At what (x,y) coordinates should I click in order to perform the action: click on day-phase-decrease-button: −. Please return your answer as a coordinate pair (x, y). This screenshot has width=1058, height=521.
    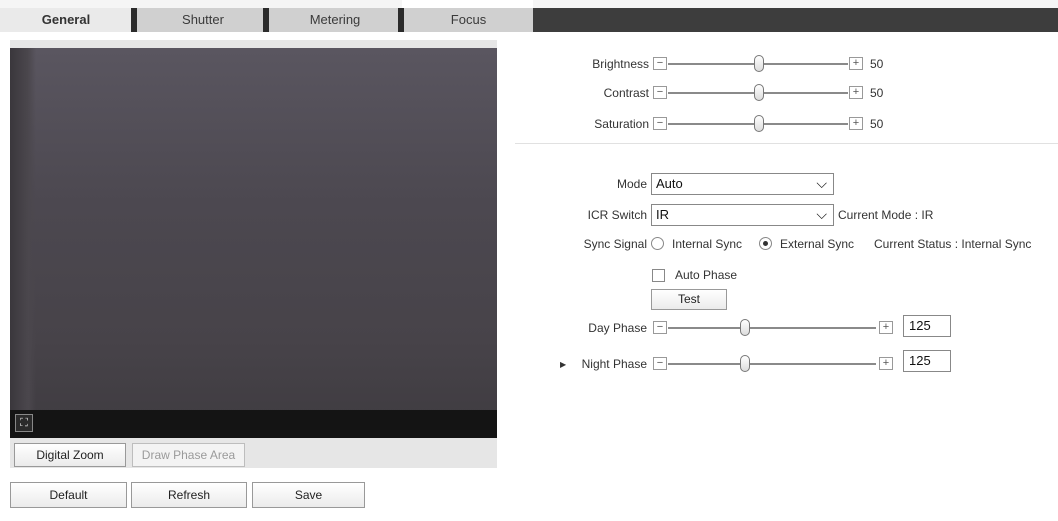
    Looking at the image, I should click on (660, 327).